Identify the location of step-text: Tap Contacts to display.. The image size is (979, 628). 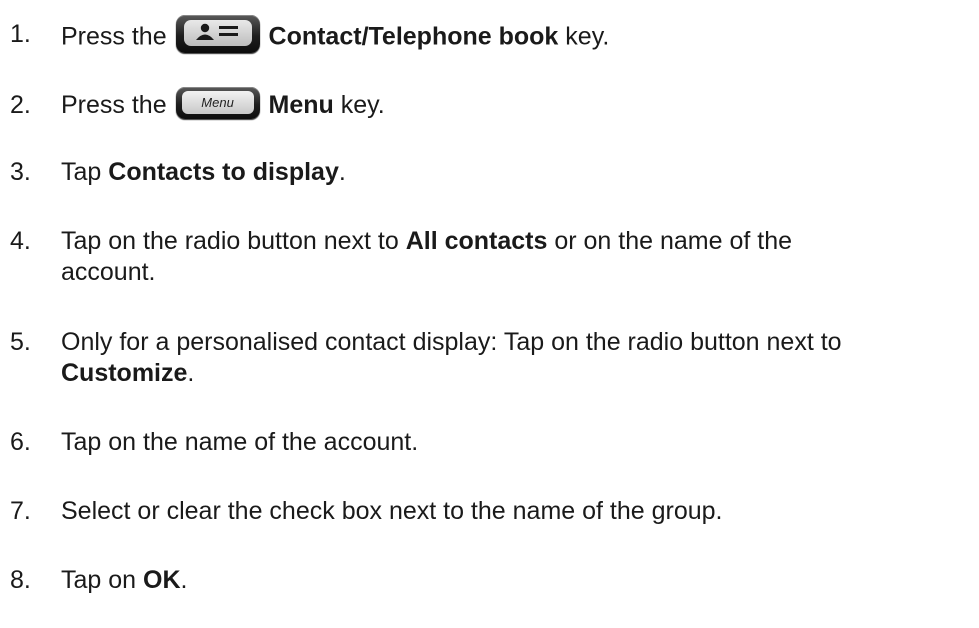
(520, 172).